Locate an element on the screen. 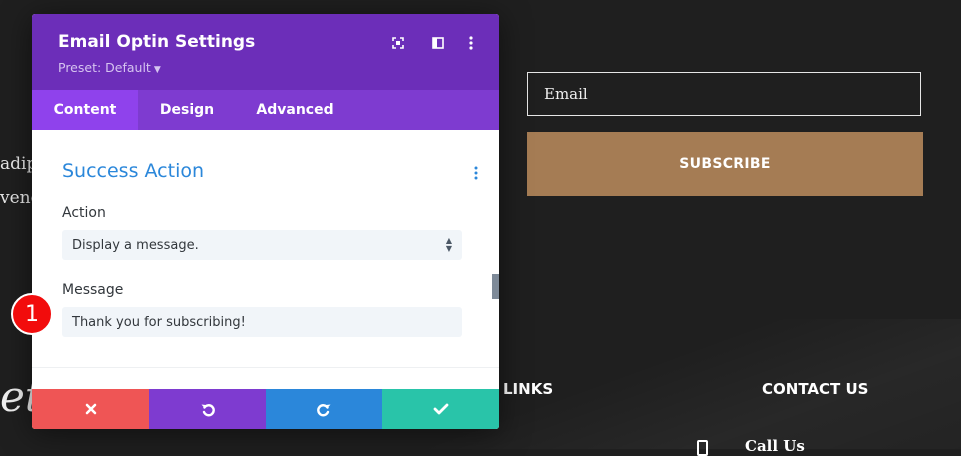  redo-button is located at coordinates (324, 409).